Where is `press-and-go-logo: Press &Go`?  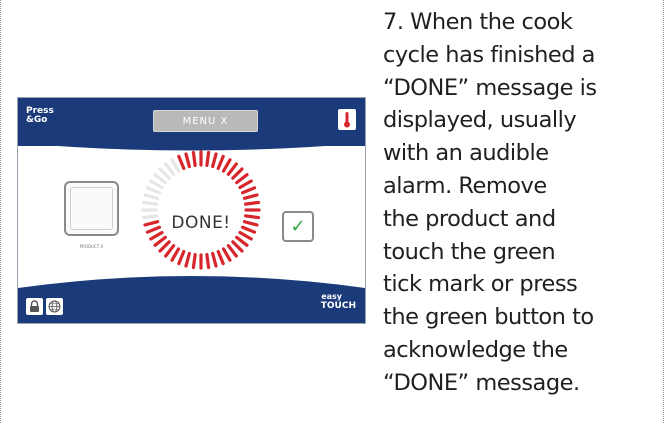
press-and-go-logo: Press &Go is located at coordinates (40, 116).